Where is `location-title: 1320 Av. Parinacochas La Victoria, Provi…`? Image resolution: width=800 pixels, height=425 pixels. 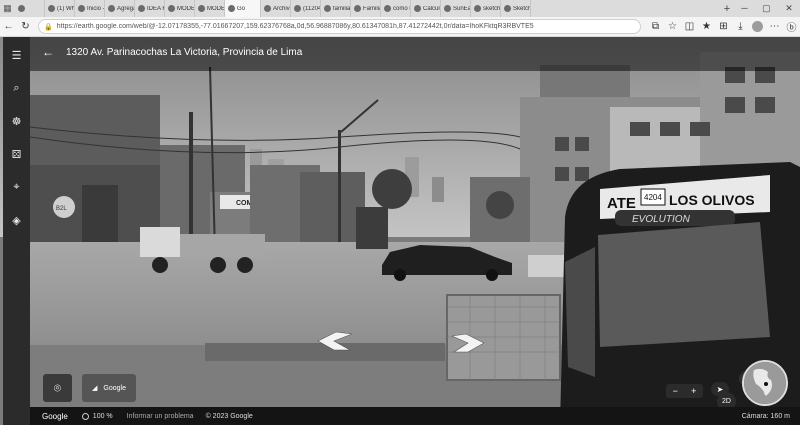
location-title: 1320 Av. Parinacochas La Victoria, Provi… is located at coordinates (184, 52).